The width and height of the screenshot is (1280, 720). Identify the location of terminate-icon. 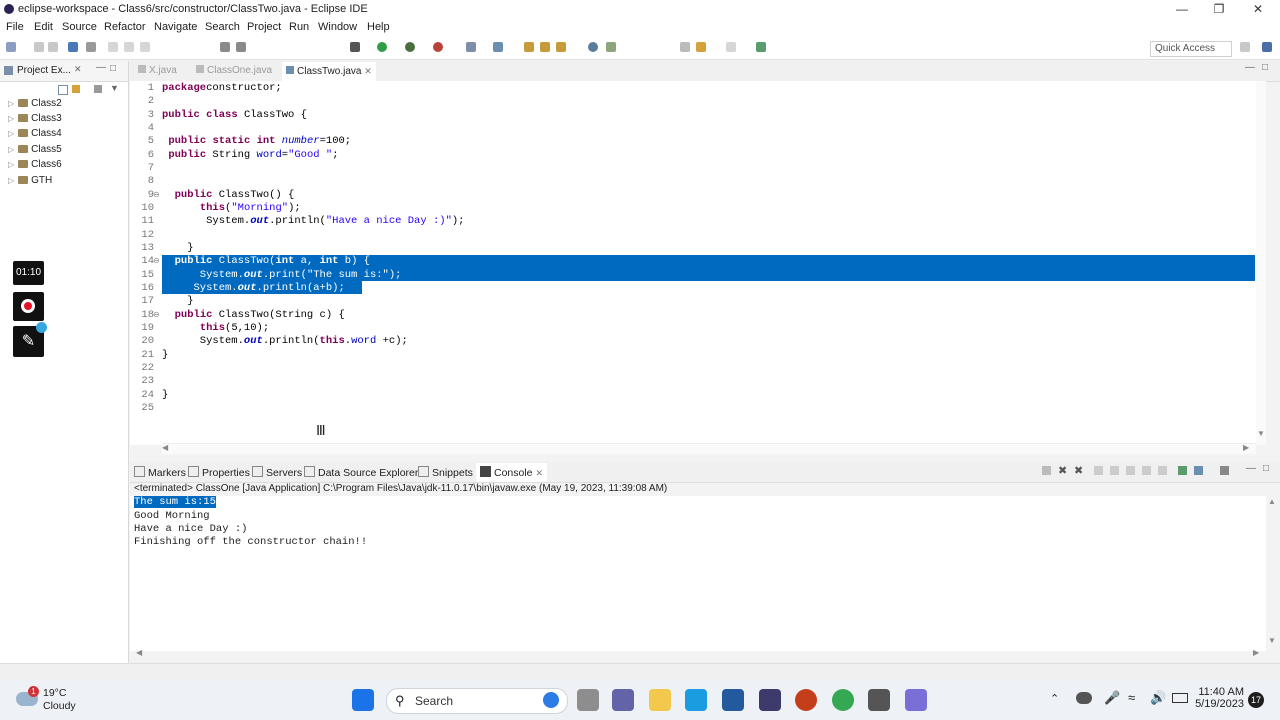
(145, 47).